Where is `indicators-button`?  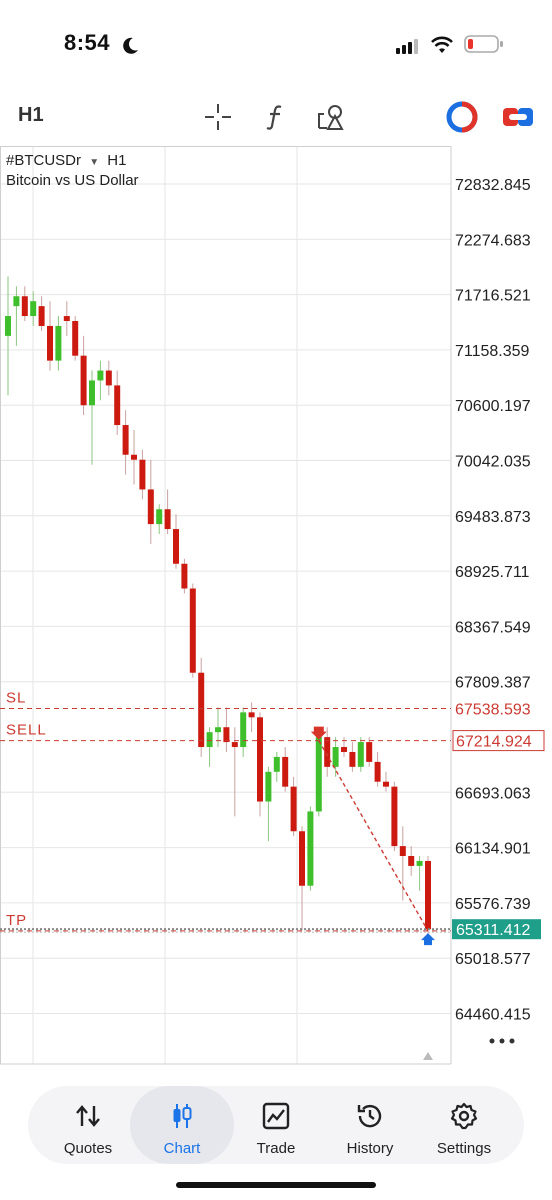 indicators-button is located at coordinates (276, 117).